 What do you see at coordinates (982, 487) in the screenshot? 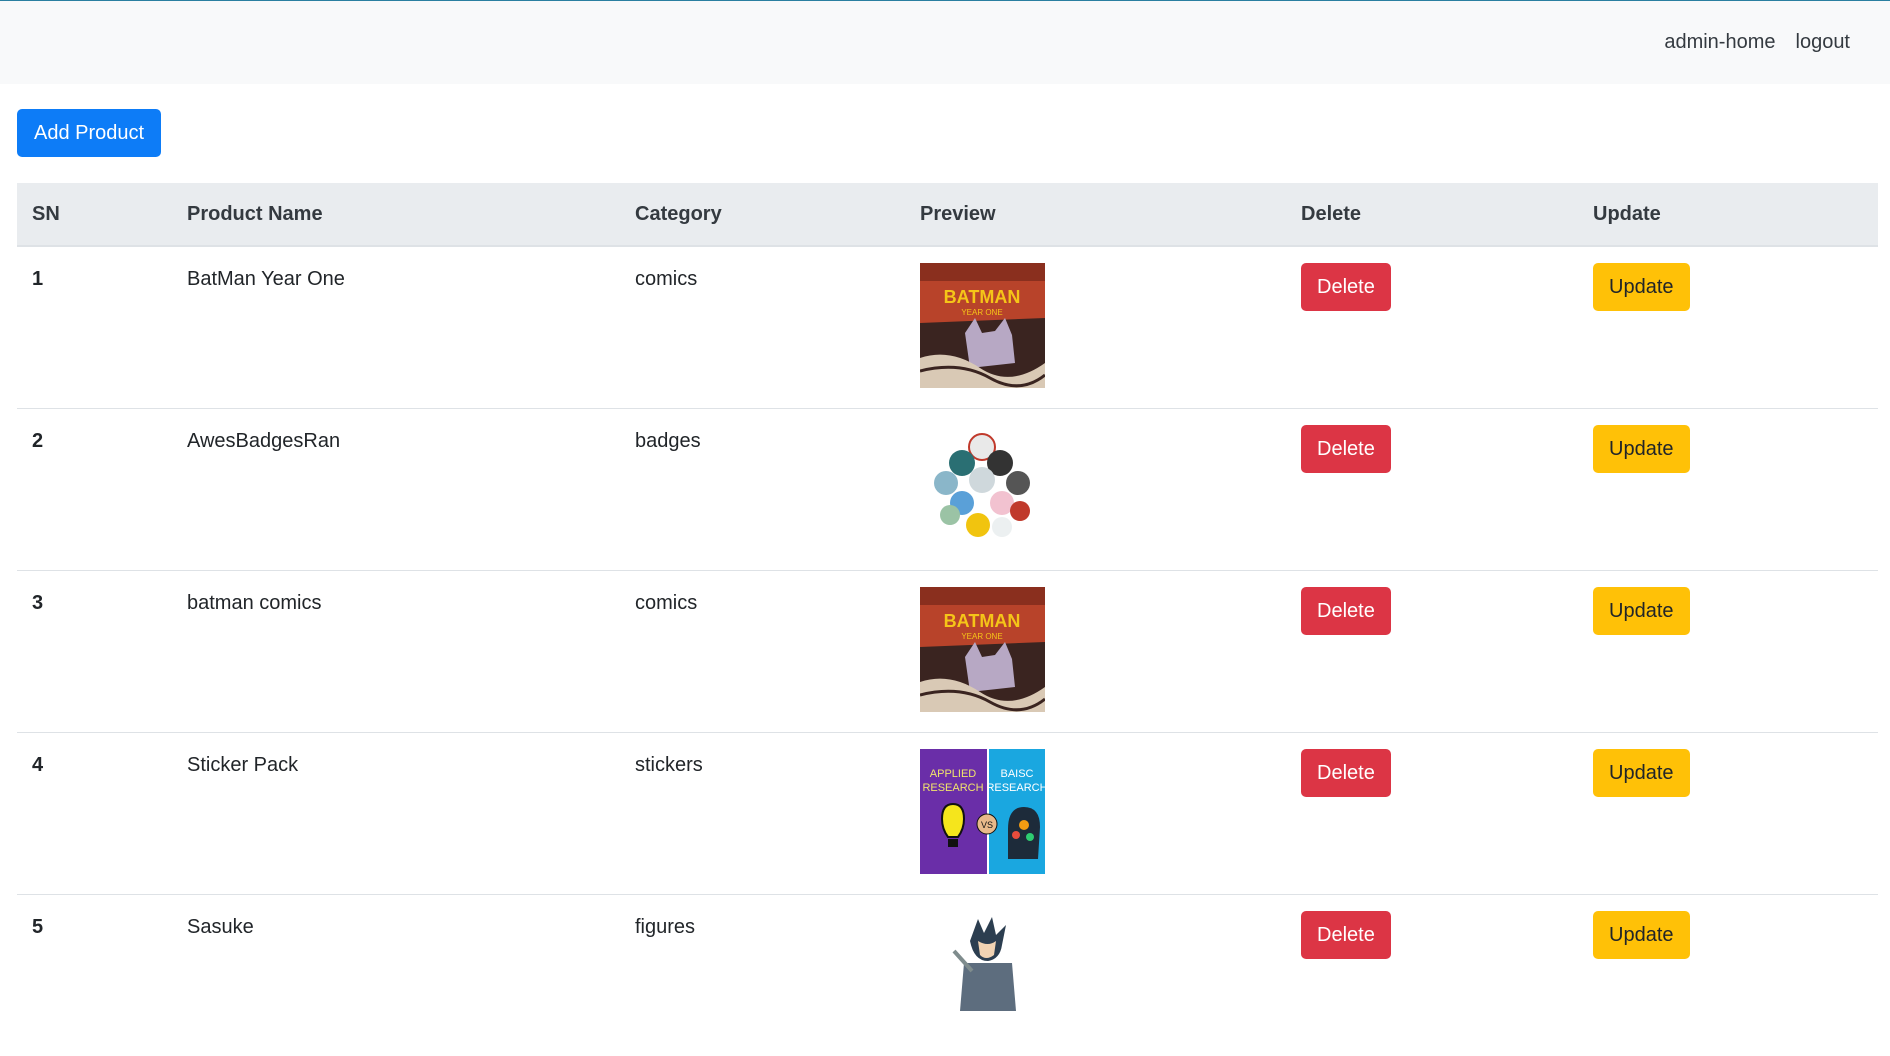
I see `badges-image` at bounding box center [982, 487].